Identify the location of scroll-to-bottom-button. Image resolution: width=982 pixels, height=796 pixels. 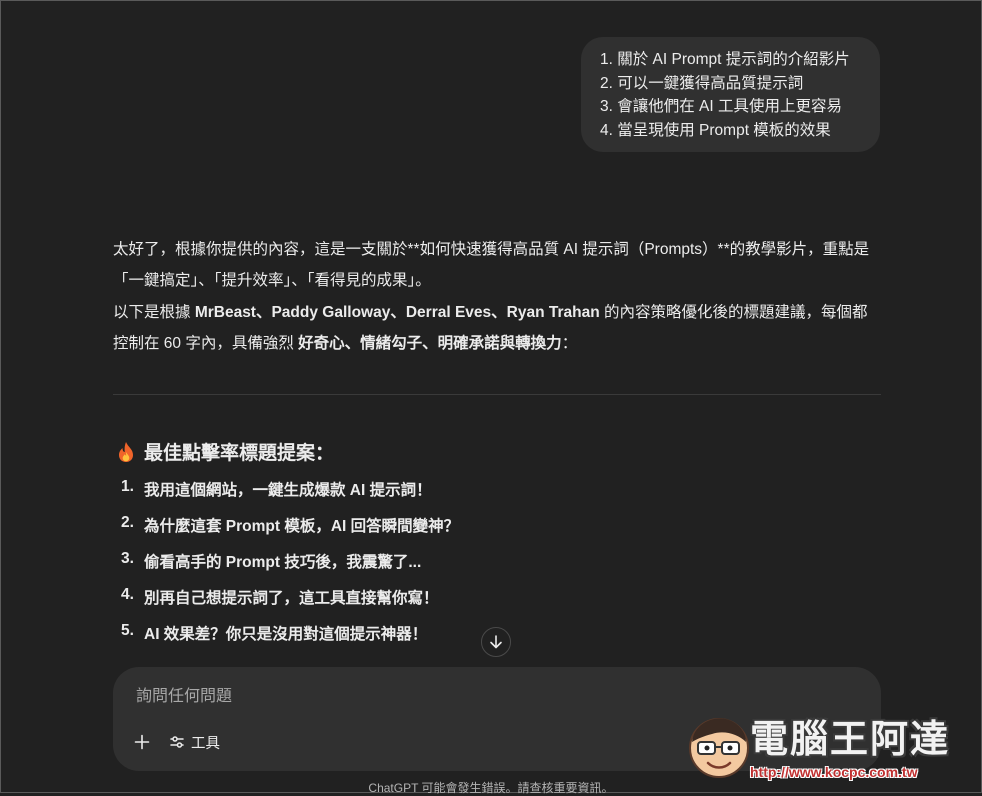
(496, 642).